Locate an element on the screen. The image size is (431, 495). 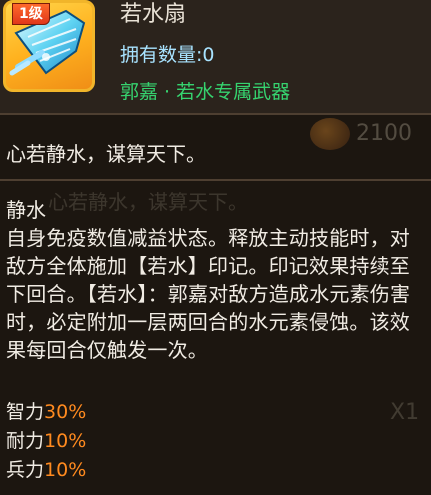
stat-bonus-list: 智力30% 耐力10% 兵力10% is located at coordinates (46, 441).